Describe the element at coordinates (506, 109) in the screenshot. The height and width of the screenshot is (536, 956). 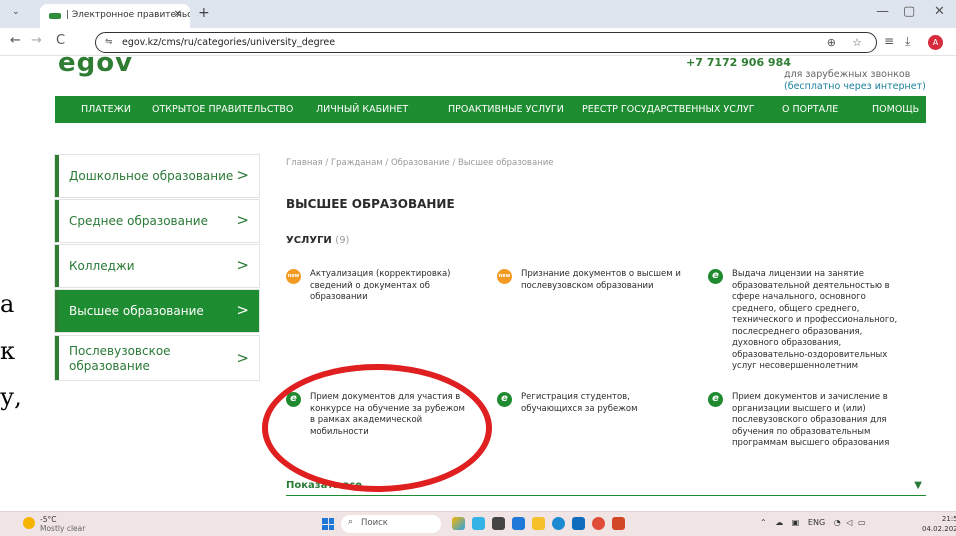
I see `menu-item-proactive-services: ПРОАКТИВНЫЕ УСЛУГИ` at that location.